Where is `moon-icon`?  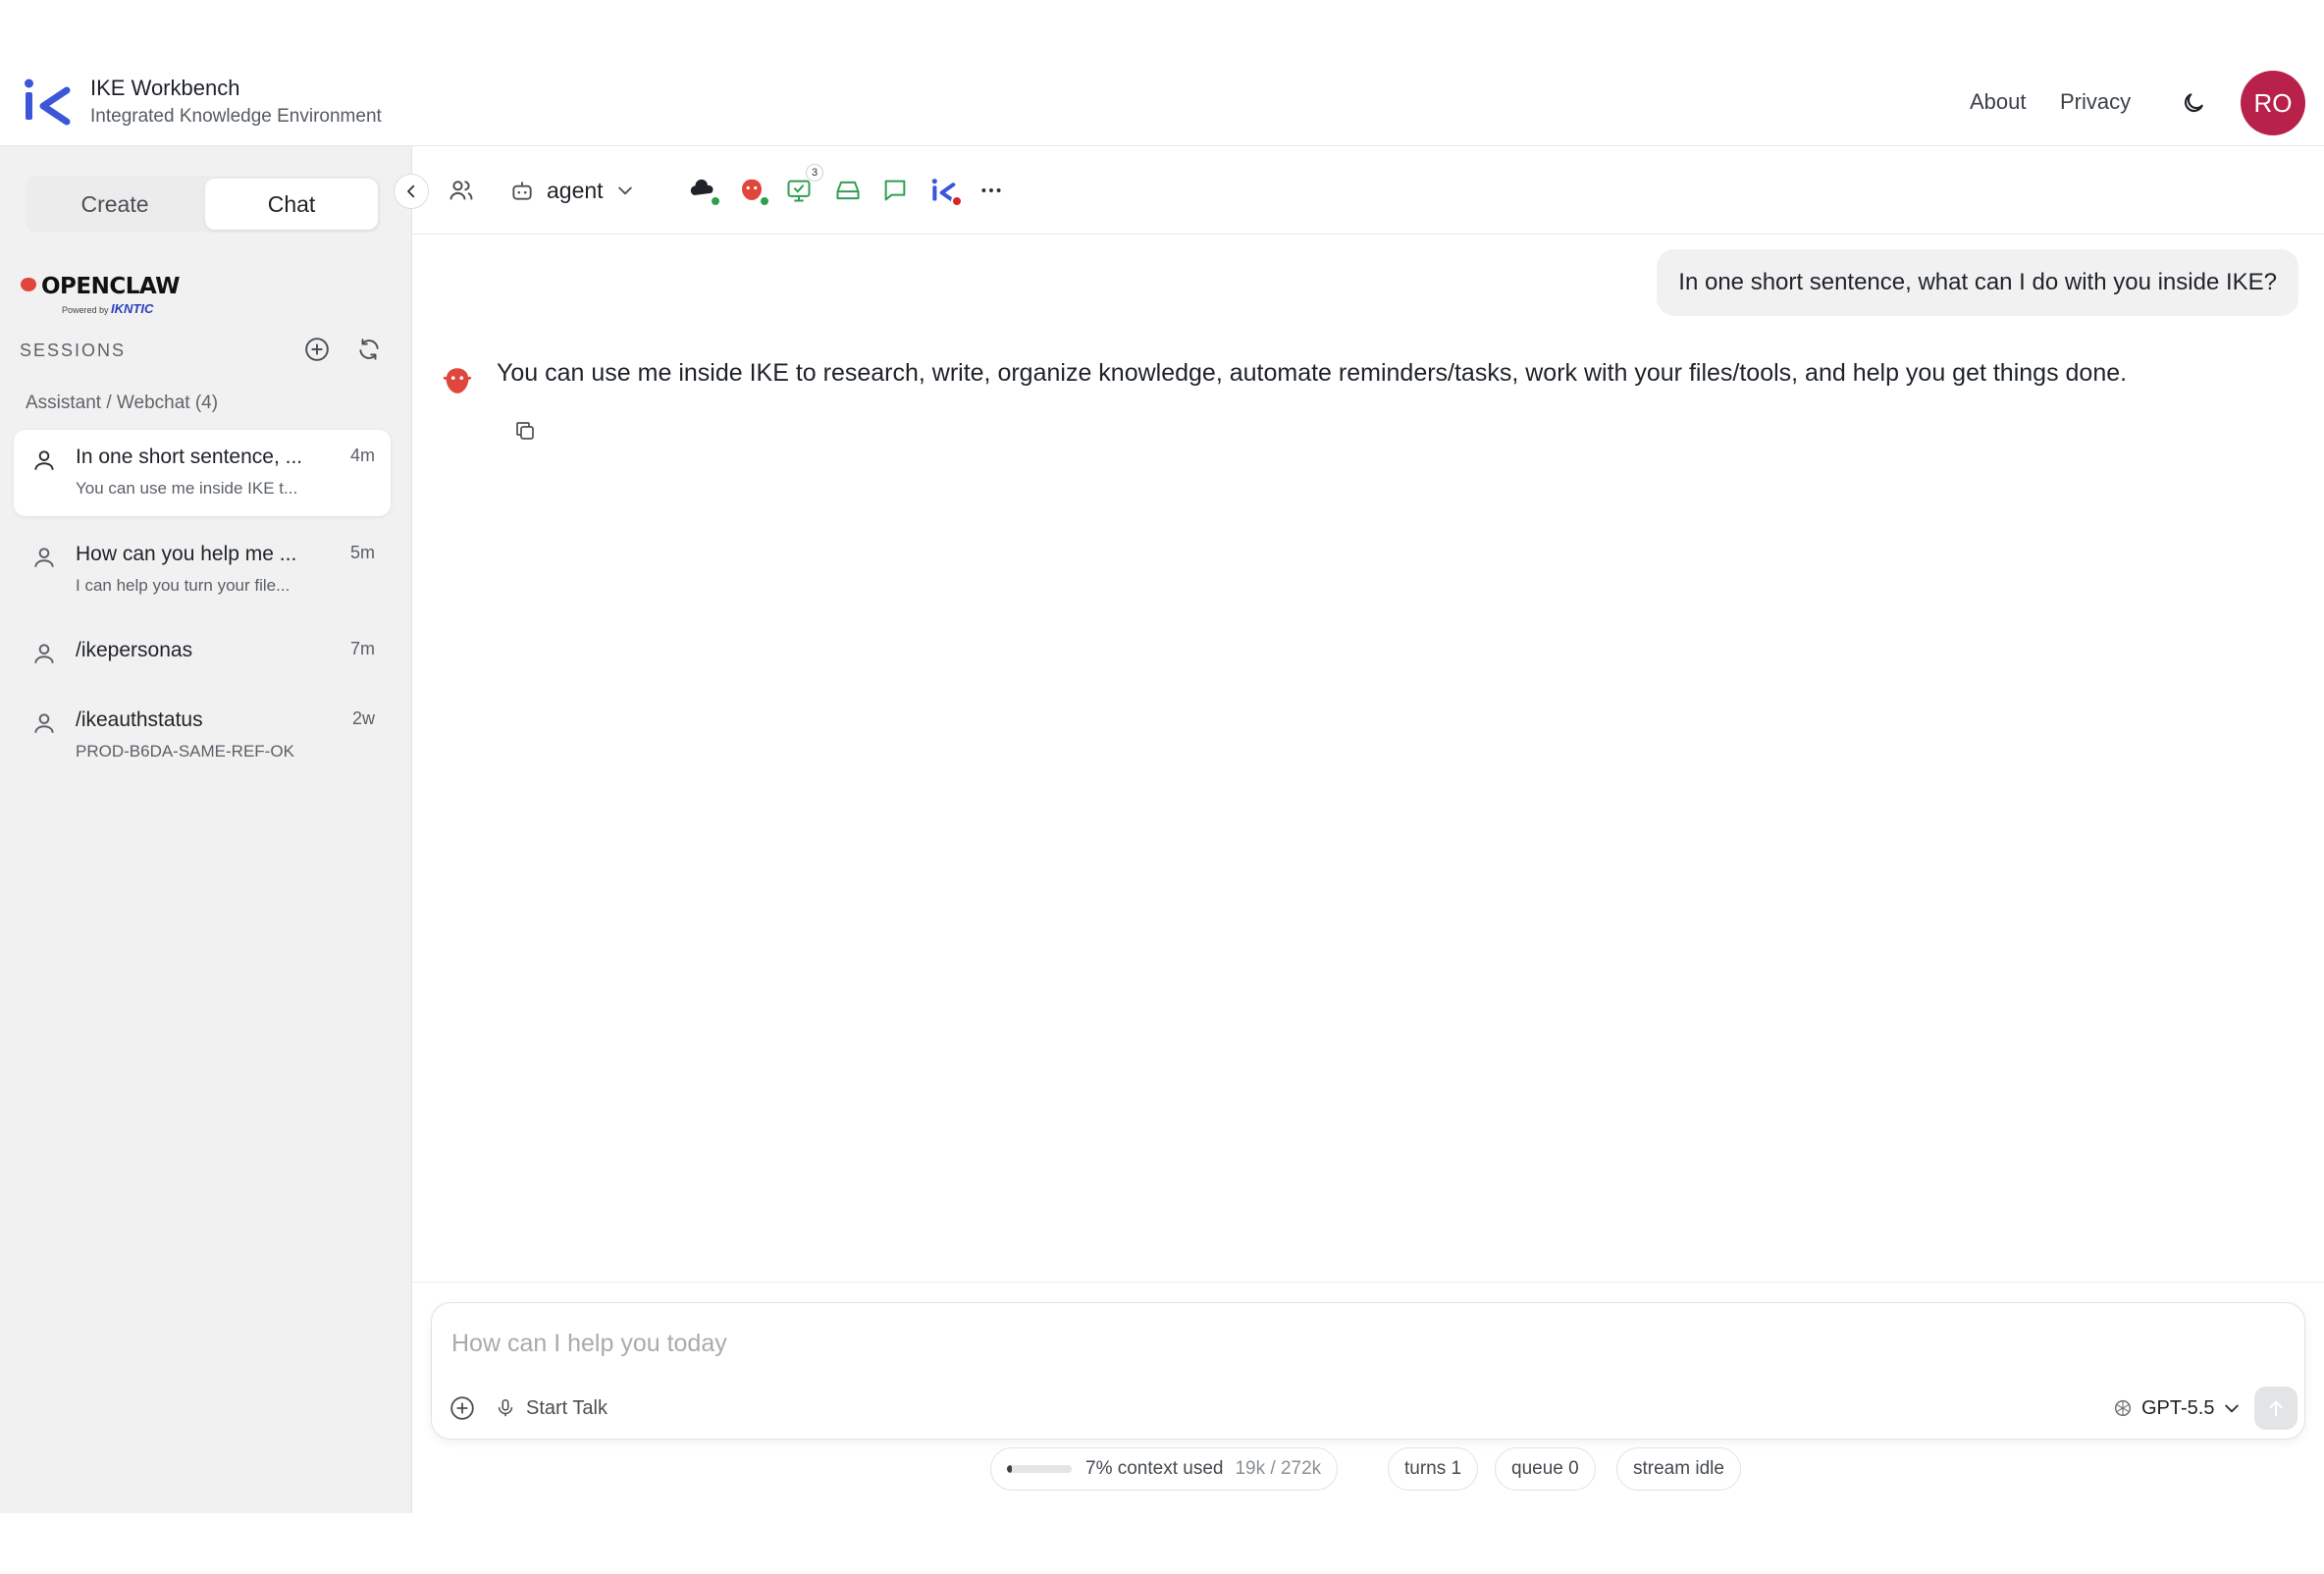
moon-icon is located at coordinates (2193, 103).